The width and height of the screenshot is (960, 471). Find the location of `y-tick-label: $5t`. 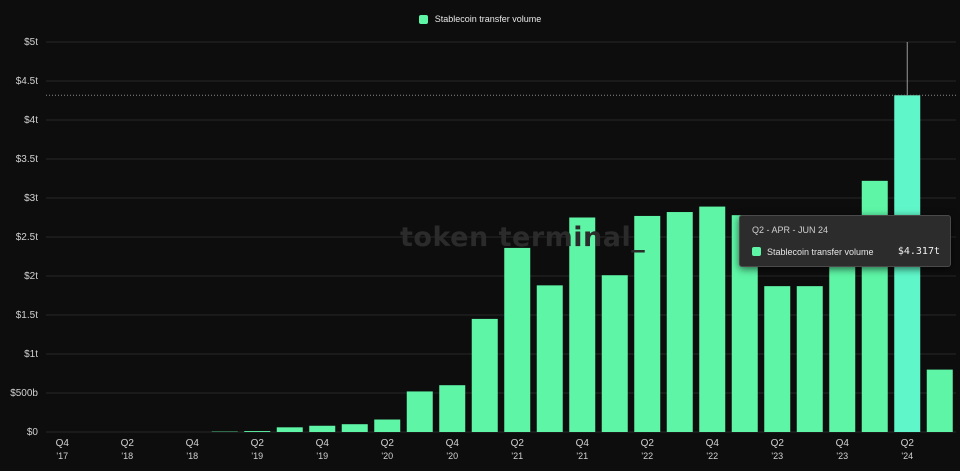

y-tick-label: $5t is located at coordinates (31, 42).